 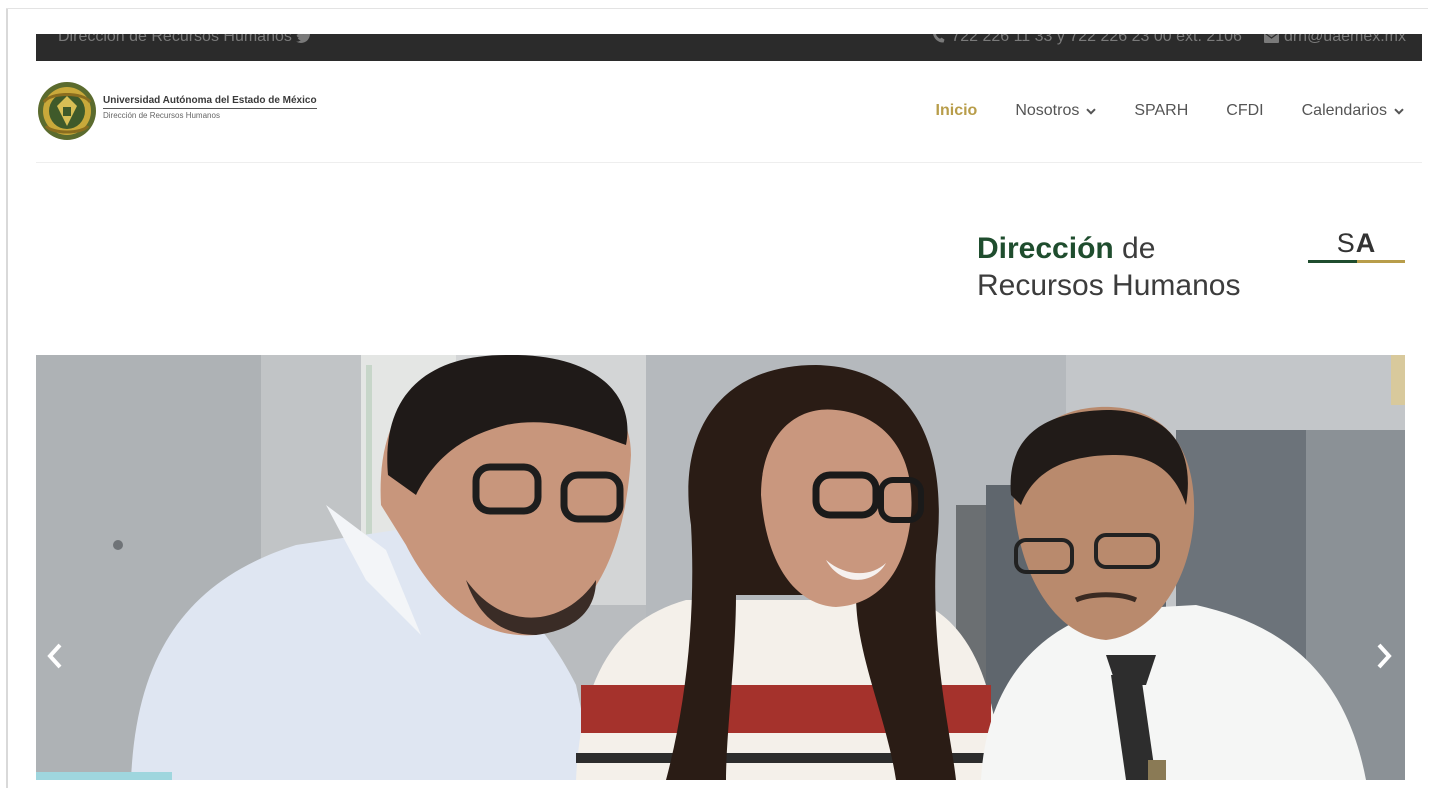 I want to click on sa-mark-underline, so click(x=1356, y=261).